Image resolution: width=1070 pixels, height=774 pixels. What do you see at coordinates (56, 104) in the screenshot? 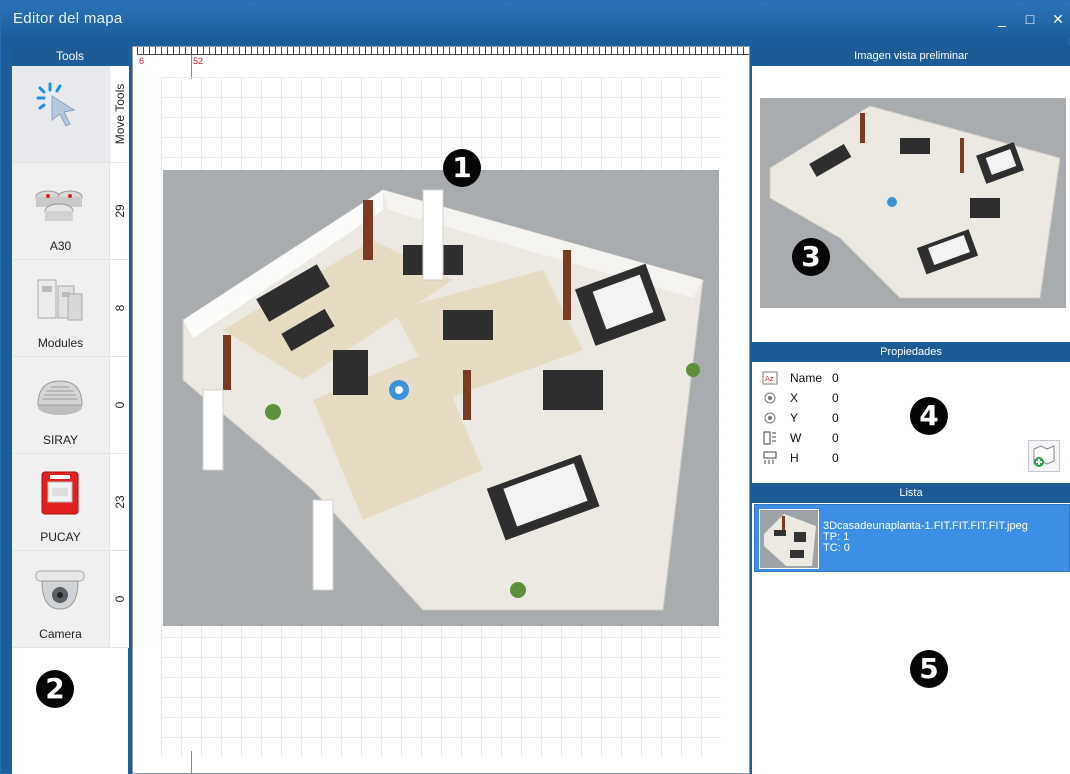
I see `cursor-click-icon` at bounding box center [56, 104].